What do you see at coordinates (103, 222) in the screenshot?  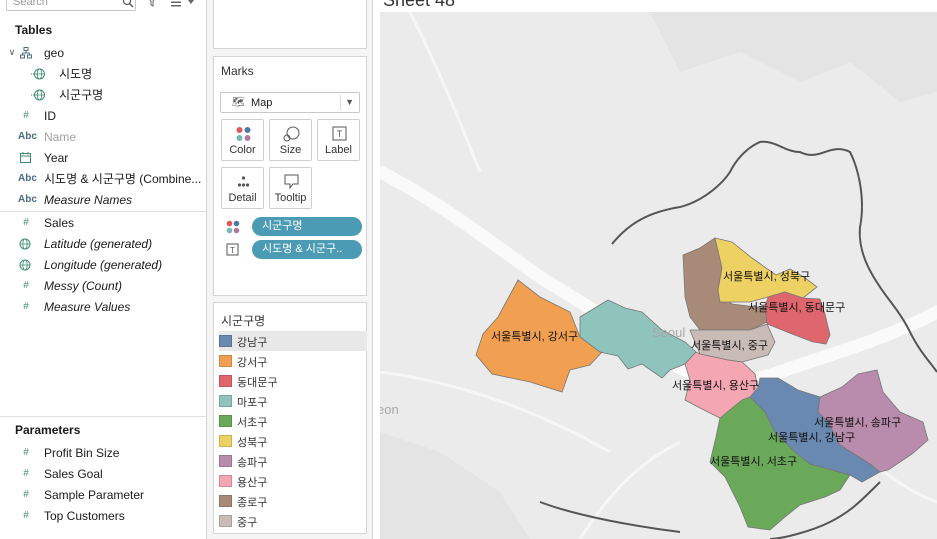 I see `field-sales: # Sales` at bounding box center [103, 222].